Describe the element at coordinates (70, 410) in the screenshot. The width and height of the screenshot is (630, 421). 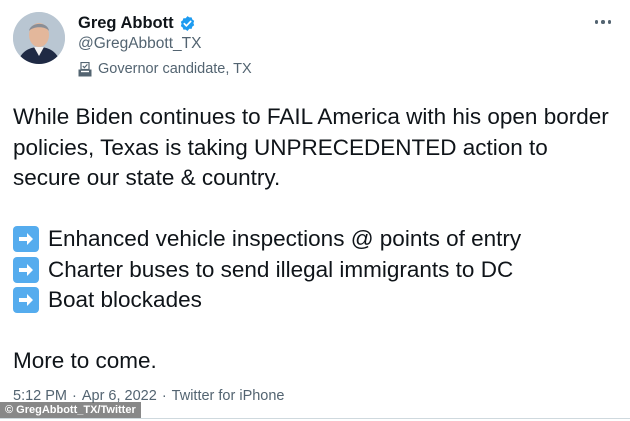
I see `image-credit: © GregAbbott_TX/Twitter` at that location.